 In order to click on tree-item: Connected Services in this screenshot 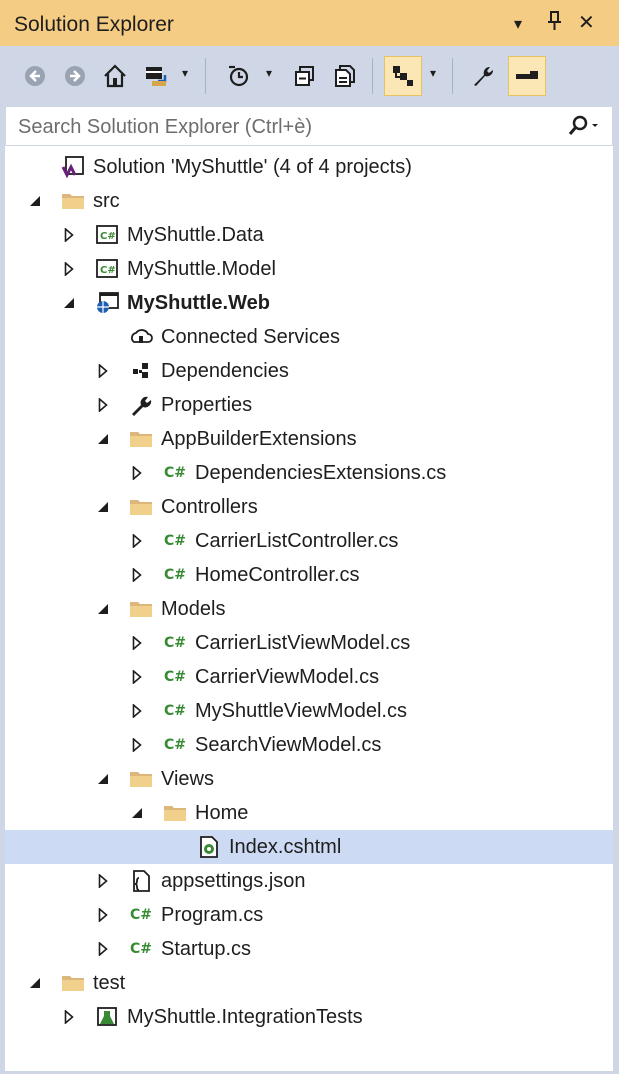, I will do `click(309, 337)`.